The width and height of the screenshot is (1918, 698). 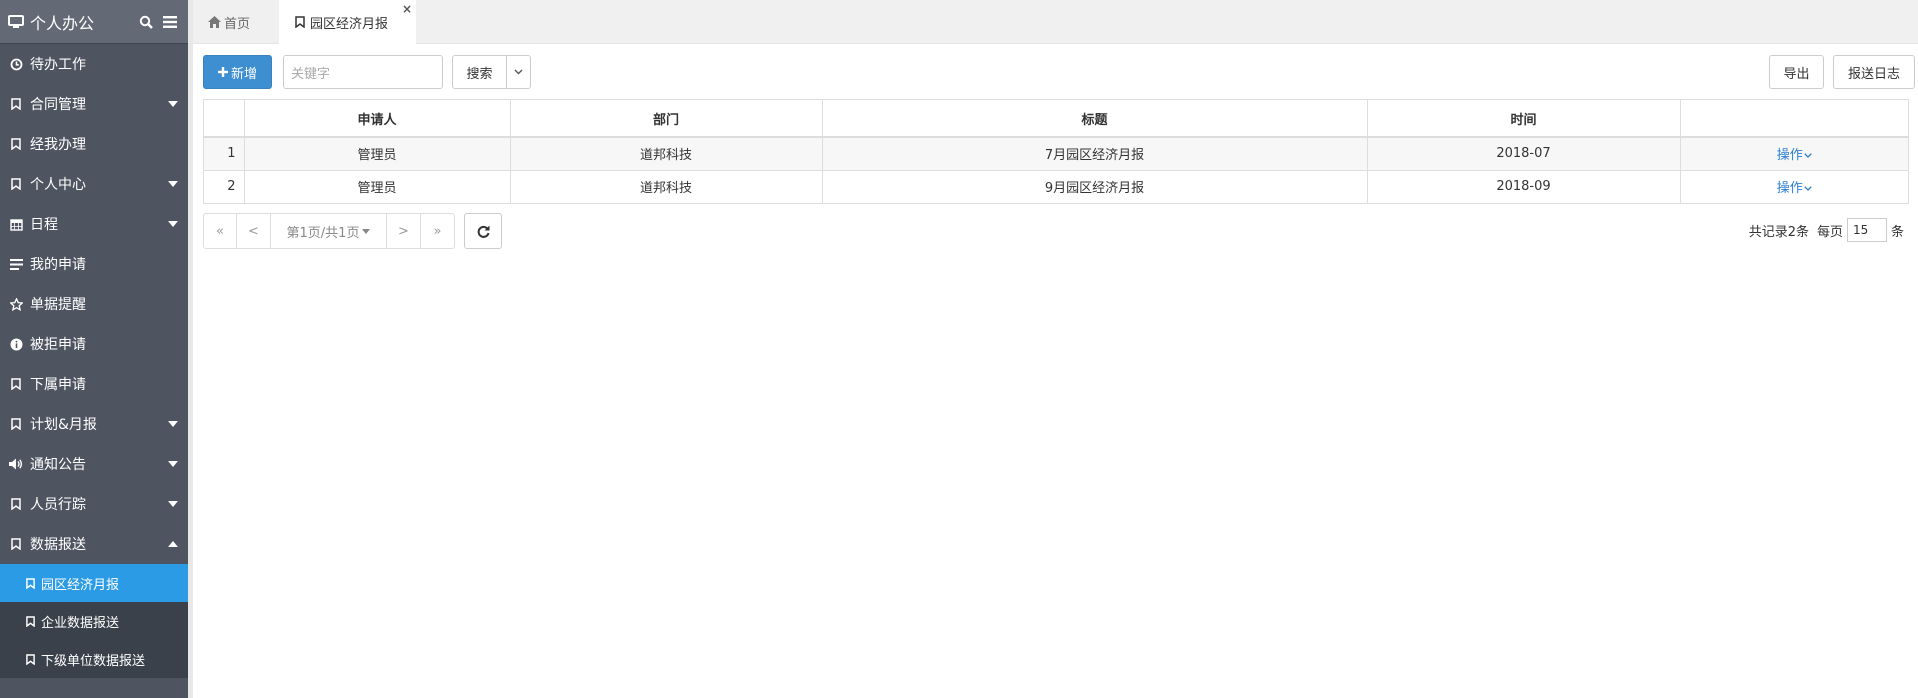 I want to click on plus-icon, so click(x=222, y=72).